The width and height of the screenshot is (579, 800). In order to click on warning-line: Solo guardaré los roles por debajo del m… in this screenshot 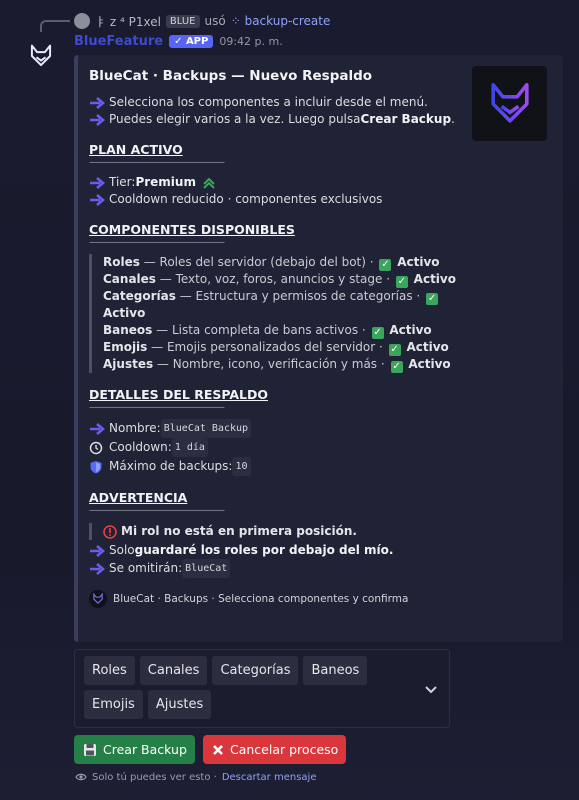, I will do `click(319, 550)`.